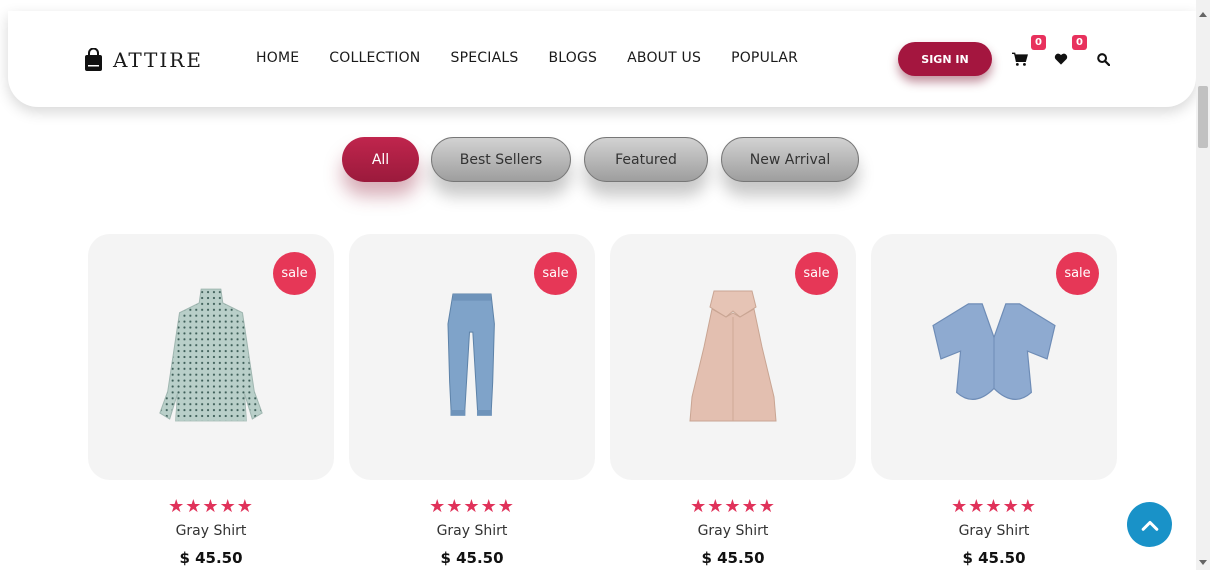 The image size is (1210, 570). I want to click on dotted-blouse-image, so click(211, 355).